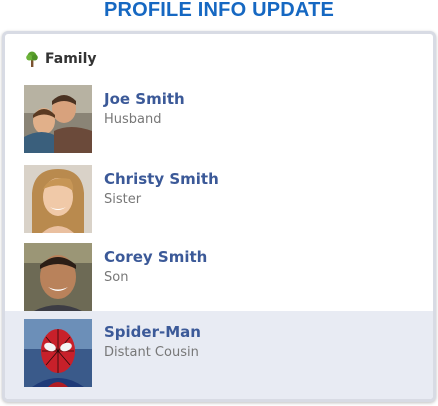 This screenshot has width=438, height=406. I want to click on tree-icon, so click(32, 59).